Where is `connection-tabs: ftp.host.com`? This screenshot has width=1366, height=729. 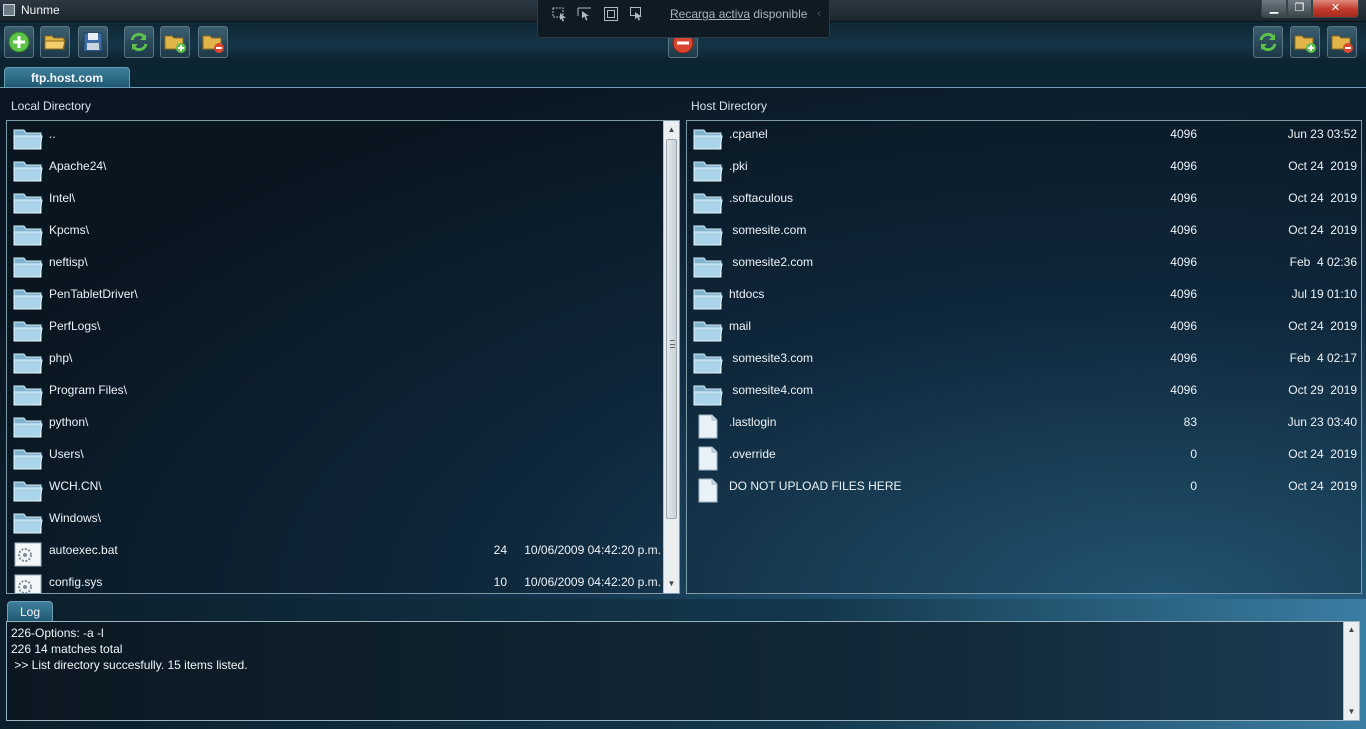 connection-tabs: ftp.host.com is located at coordinates (683, 75).